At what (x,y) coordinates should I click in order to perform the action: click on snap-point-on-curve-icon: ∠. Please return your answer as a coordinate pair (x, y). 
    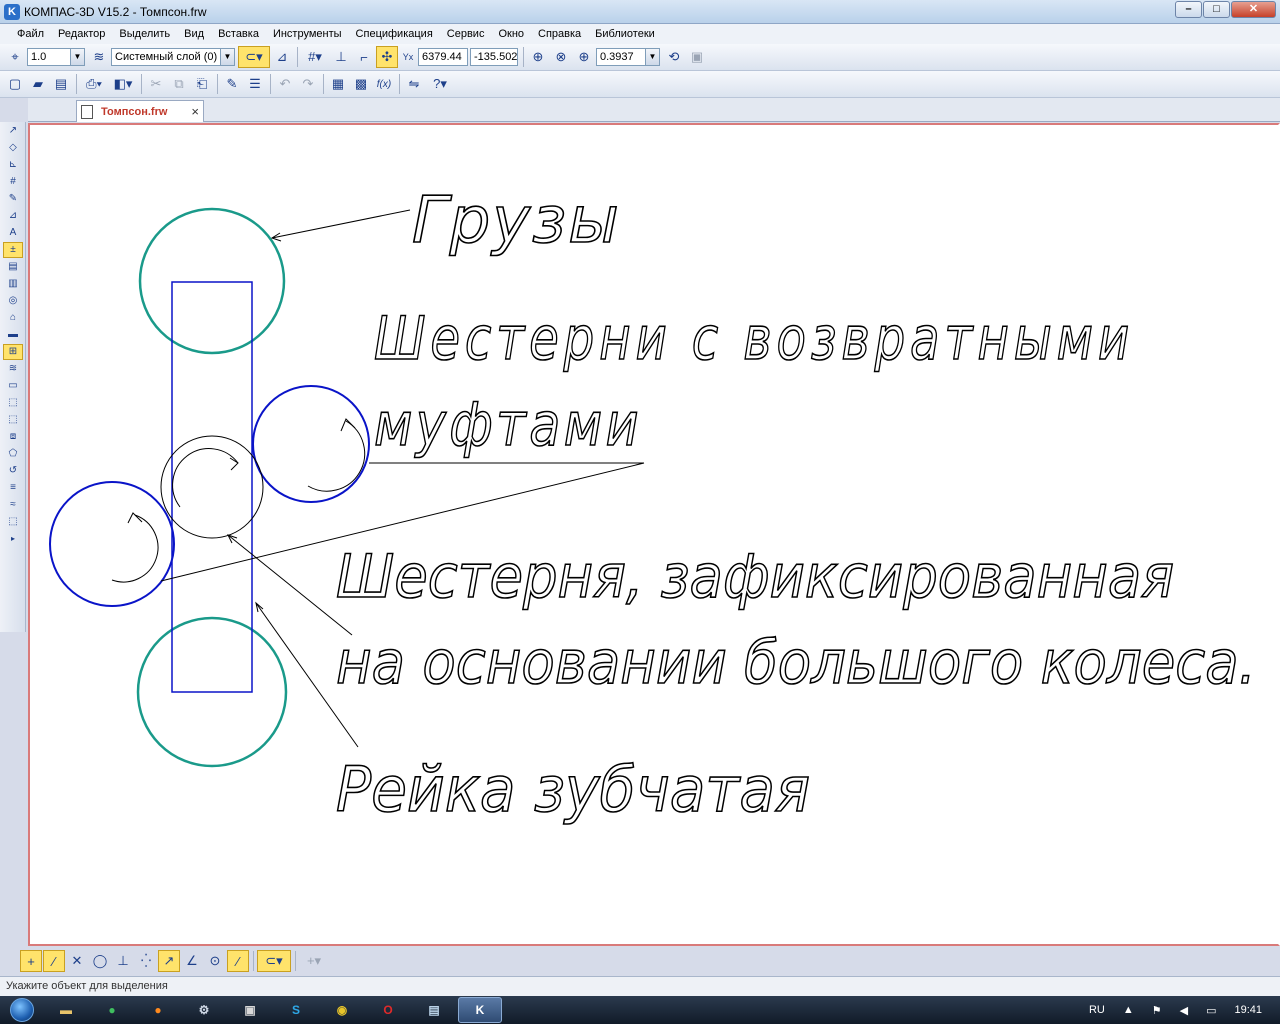
    Looking at the image, I should click on (192, 961).